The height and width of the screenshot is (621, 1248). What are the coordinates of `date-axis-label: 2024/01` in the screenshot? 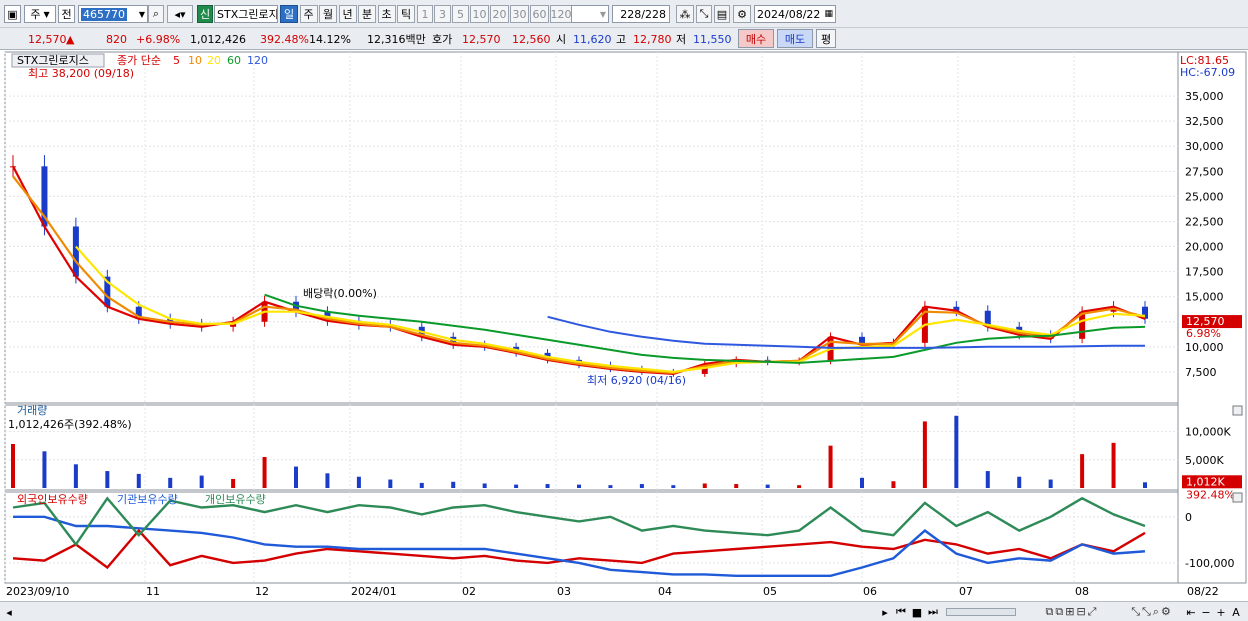 It's located at (374, 591).